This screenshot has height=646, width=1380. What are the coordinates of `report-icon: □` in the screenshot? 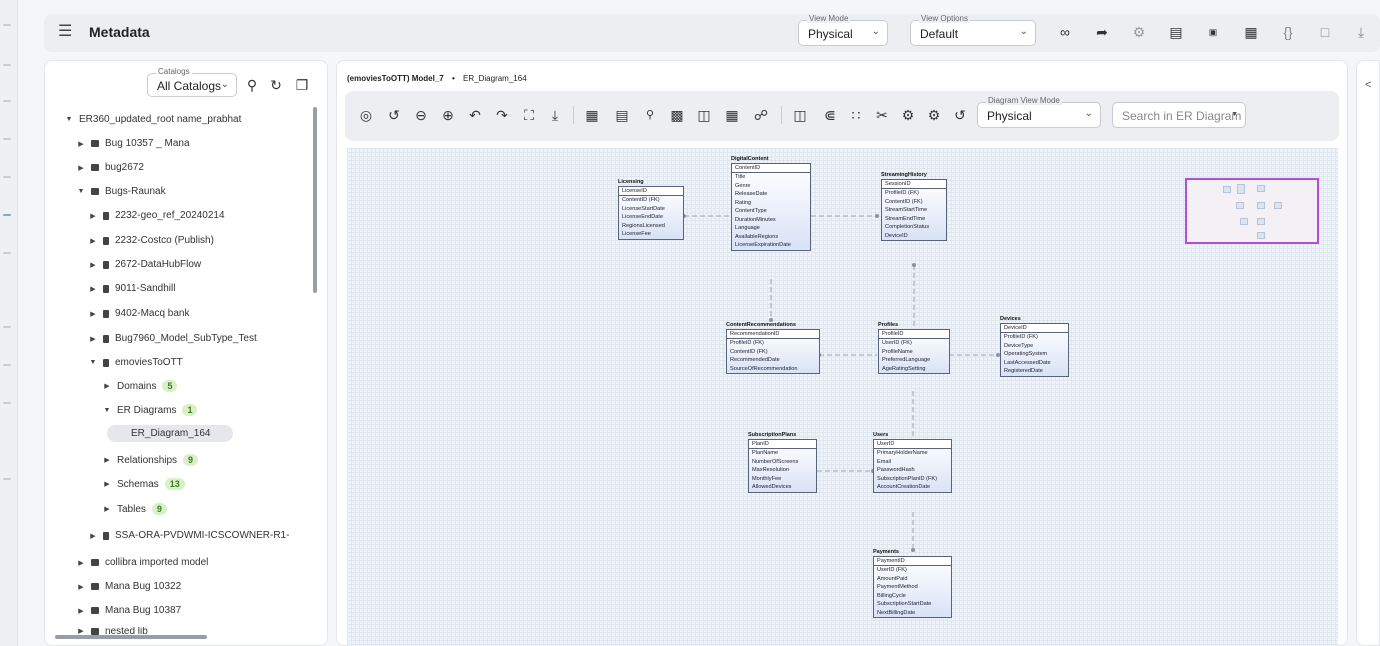 It's located at (1325, 32).